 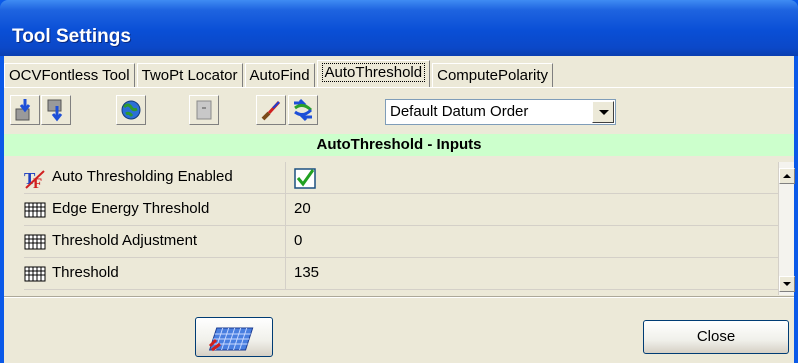 I want to click on import-icon, so click(x=23, y=110).